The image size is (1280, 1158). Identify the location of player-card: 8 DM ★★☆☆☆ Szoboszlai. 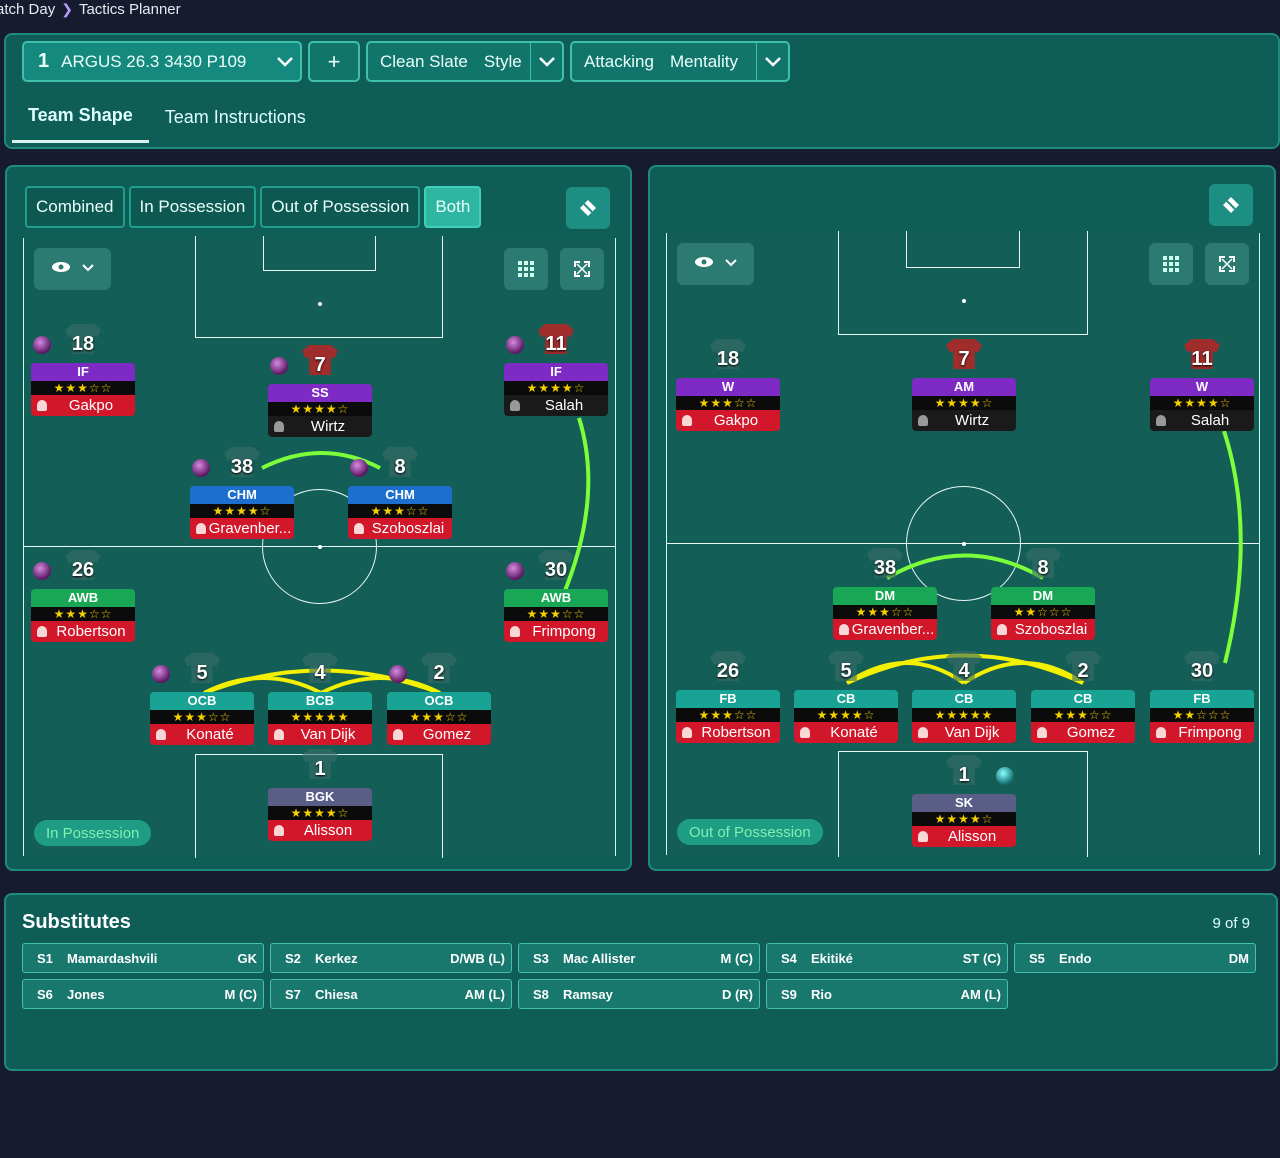
(1043, 594).